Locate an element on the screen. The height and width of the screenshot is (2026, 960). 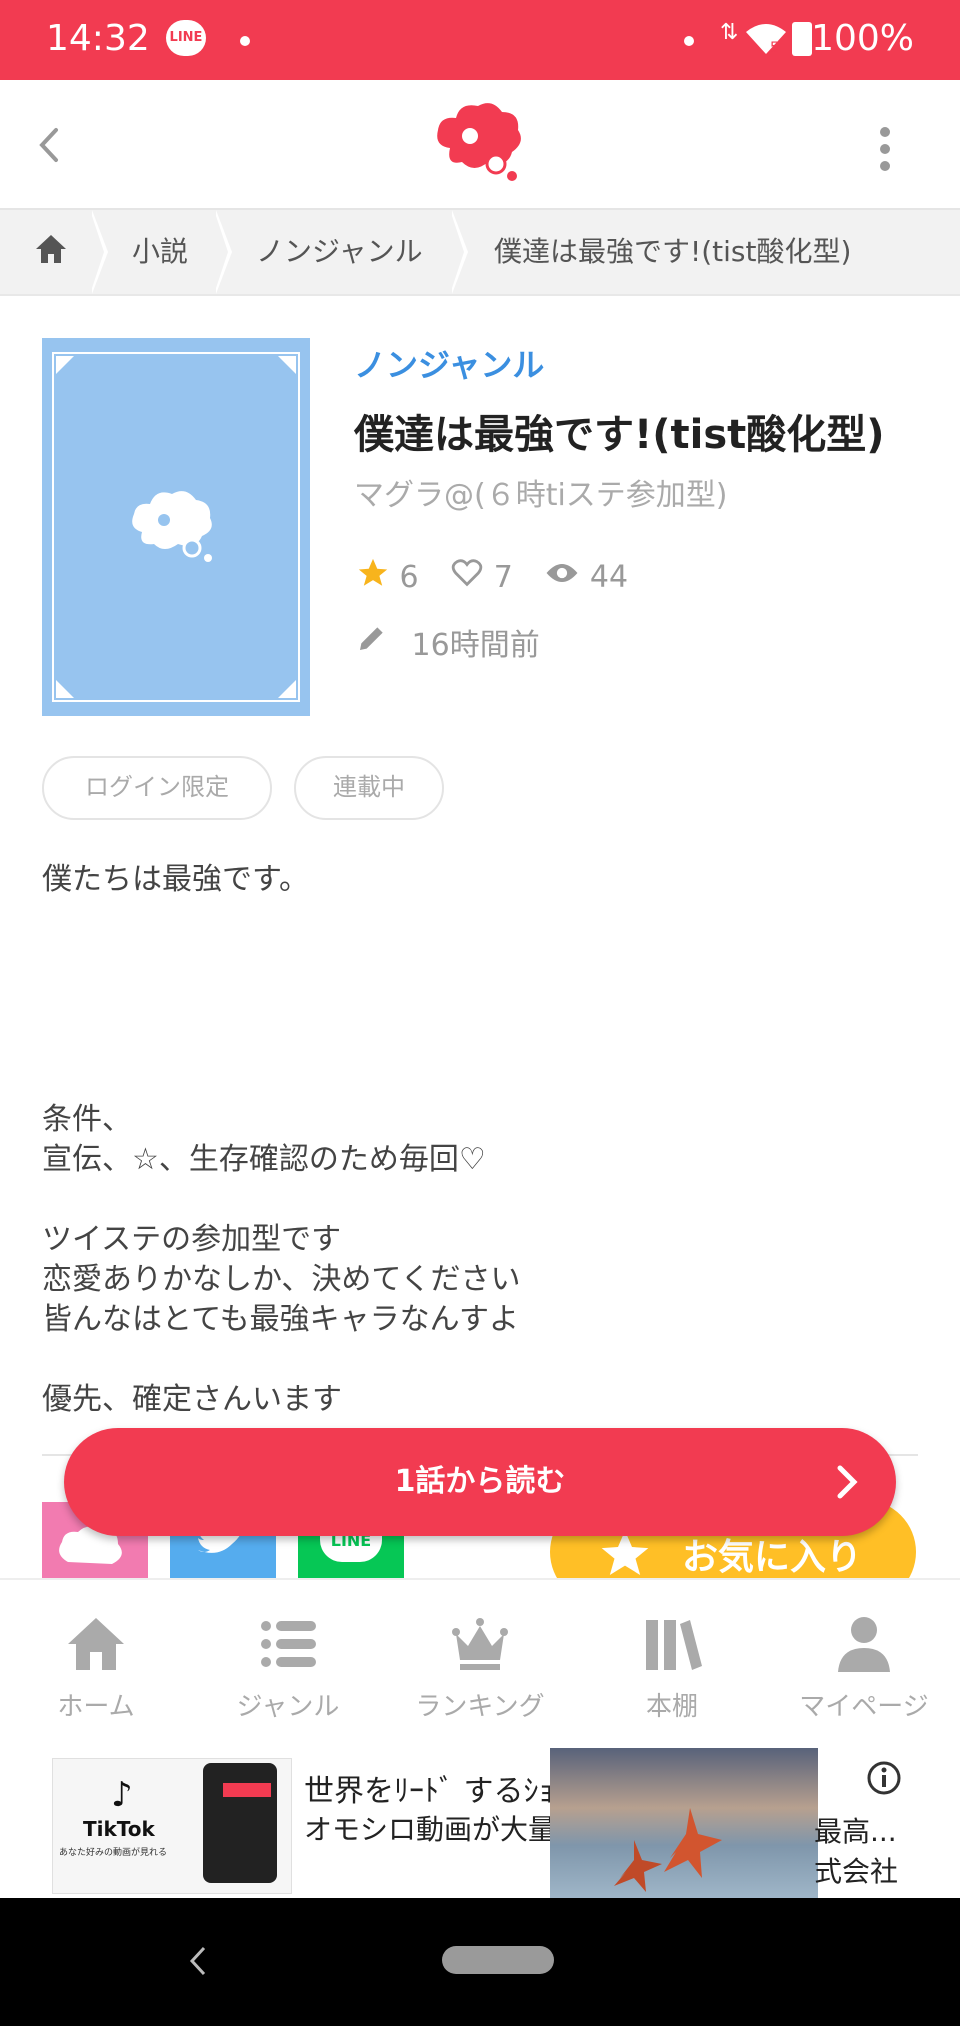
bottom-nav: ホーム ジャンル ランキング 本棚 マイページ is located at coordinates (480, 1663).